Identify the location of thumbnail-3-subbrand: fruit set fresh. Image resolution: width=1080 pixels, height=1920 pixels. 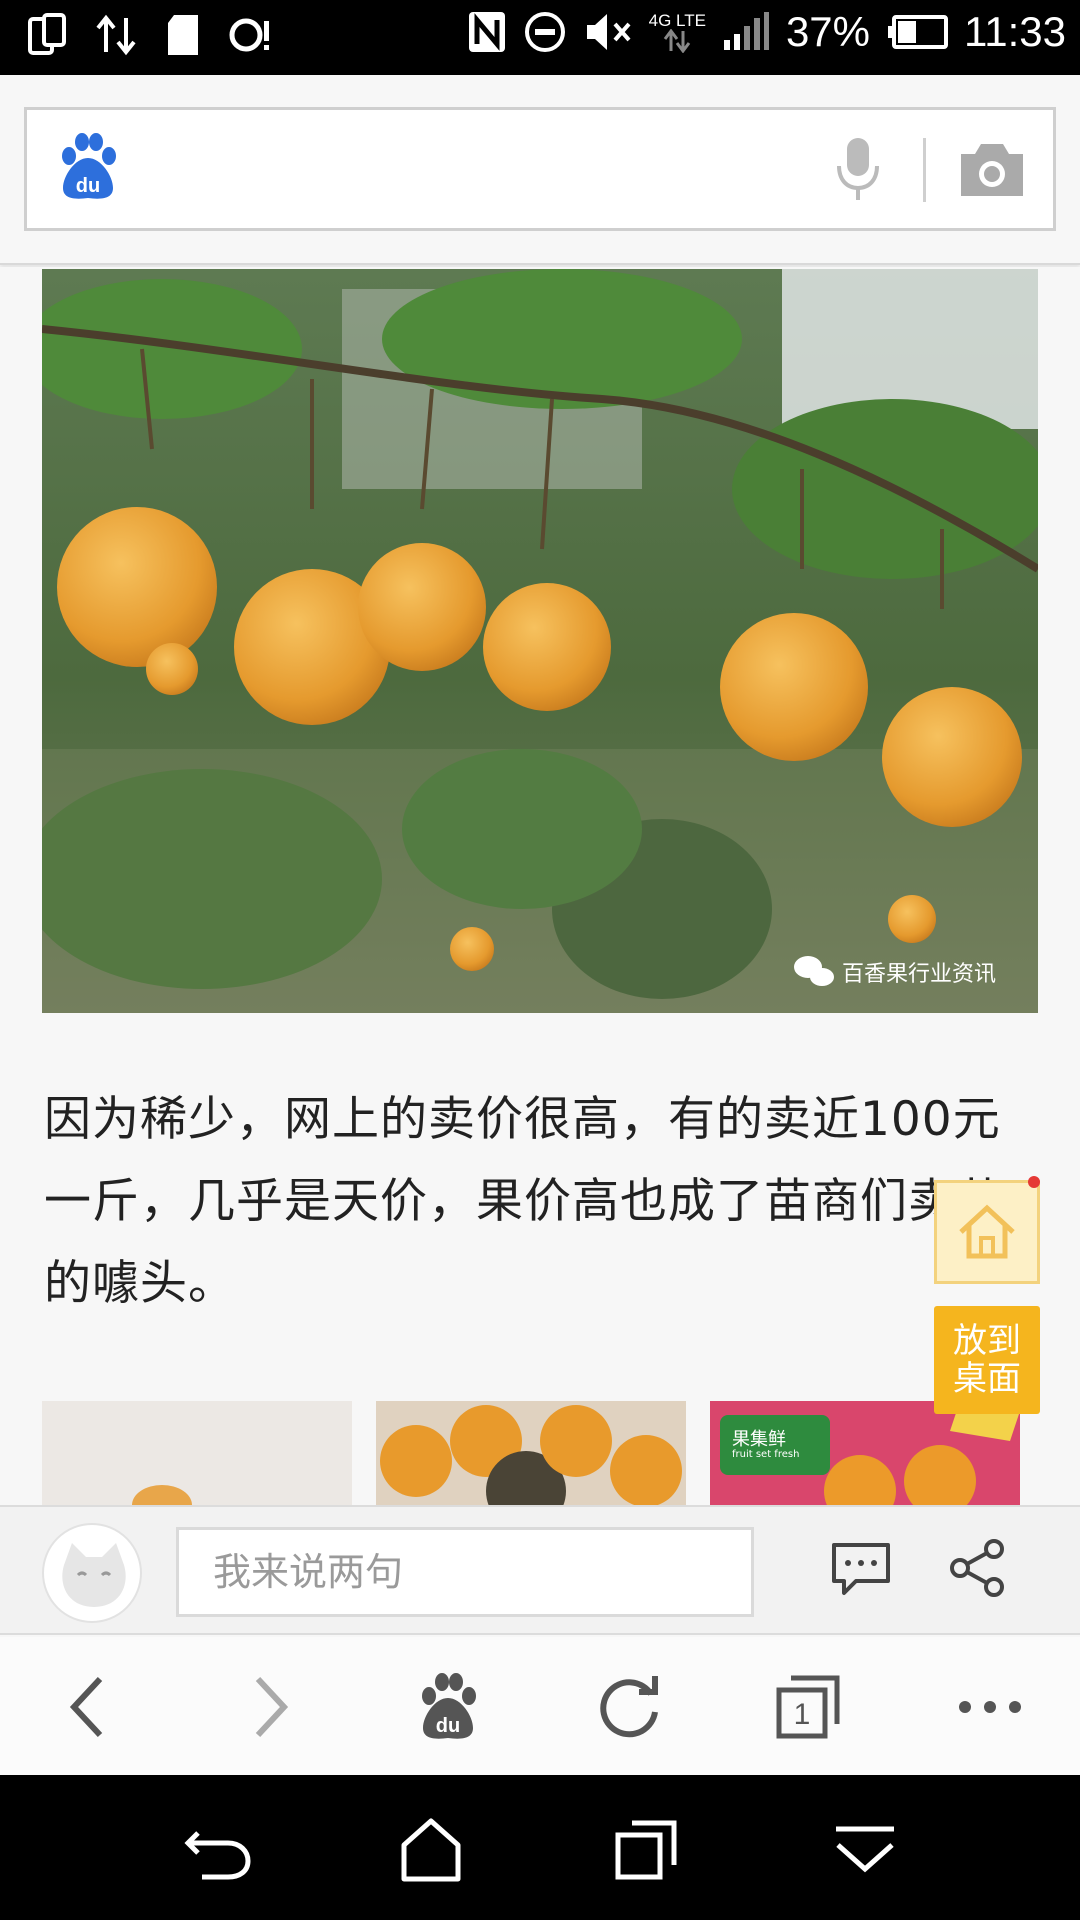
(766, 1454).